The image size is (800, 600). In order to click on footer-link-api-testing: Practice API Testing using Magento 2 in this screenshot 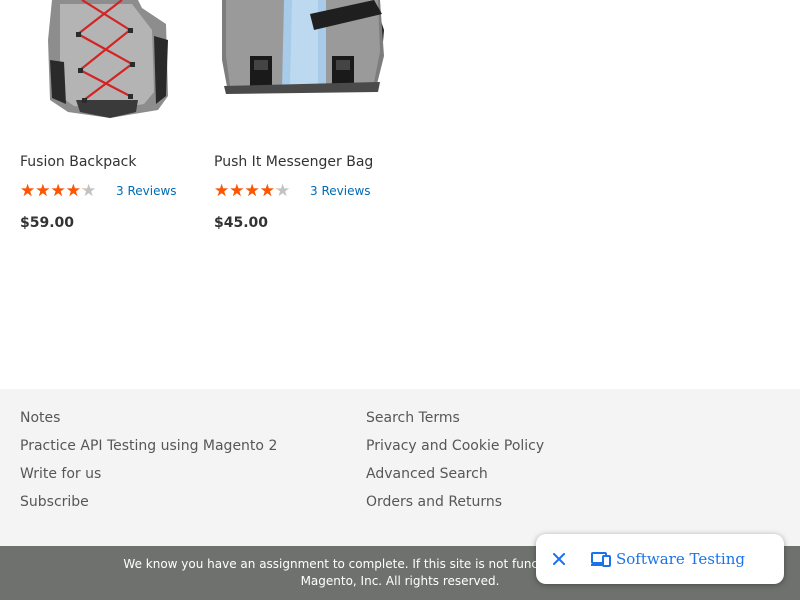, I will do `click(148, 448)`.